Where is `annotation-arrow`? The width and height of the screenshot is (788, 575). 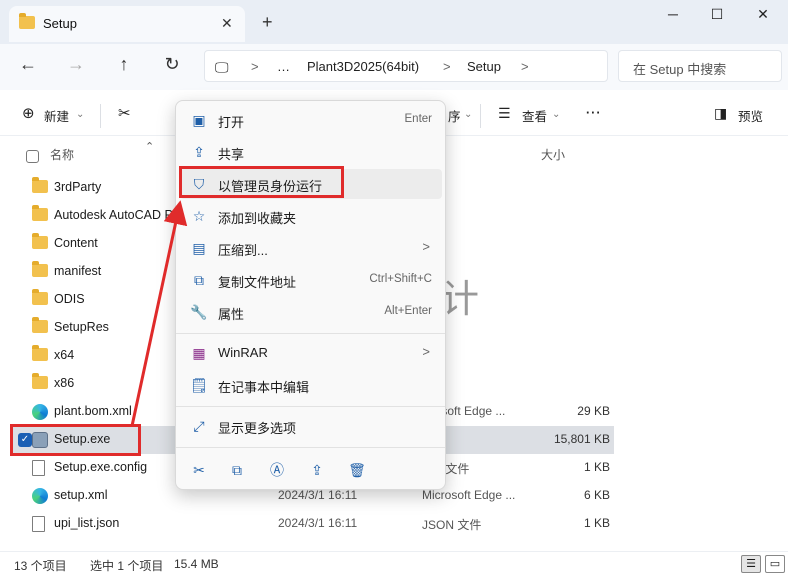
annotation-arrow is located at coordinates (159, 313).